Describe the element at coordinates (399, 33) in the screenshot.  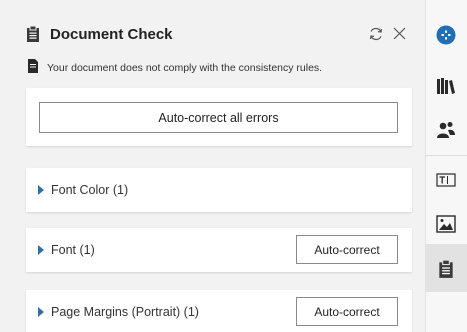
I see `close-icon` at that location.